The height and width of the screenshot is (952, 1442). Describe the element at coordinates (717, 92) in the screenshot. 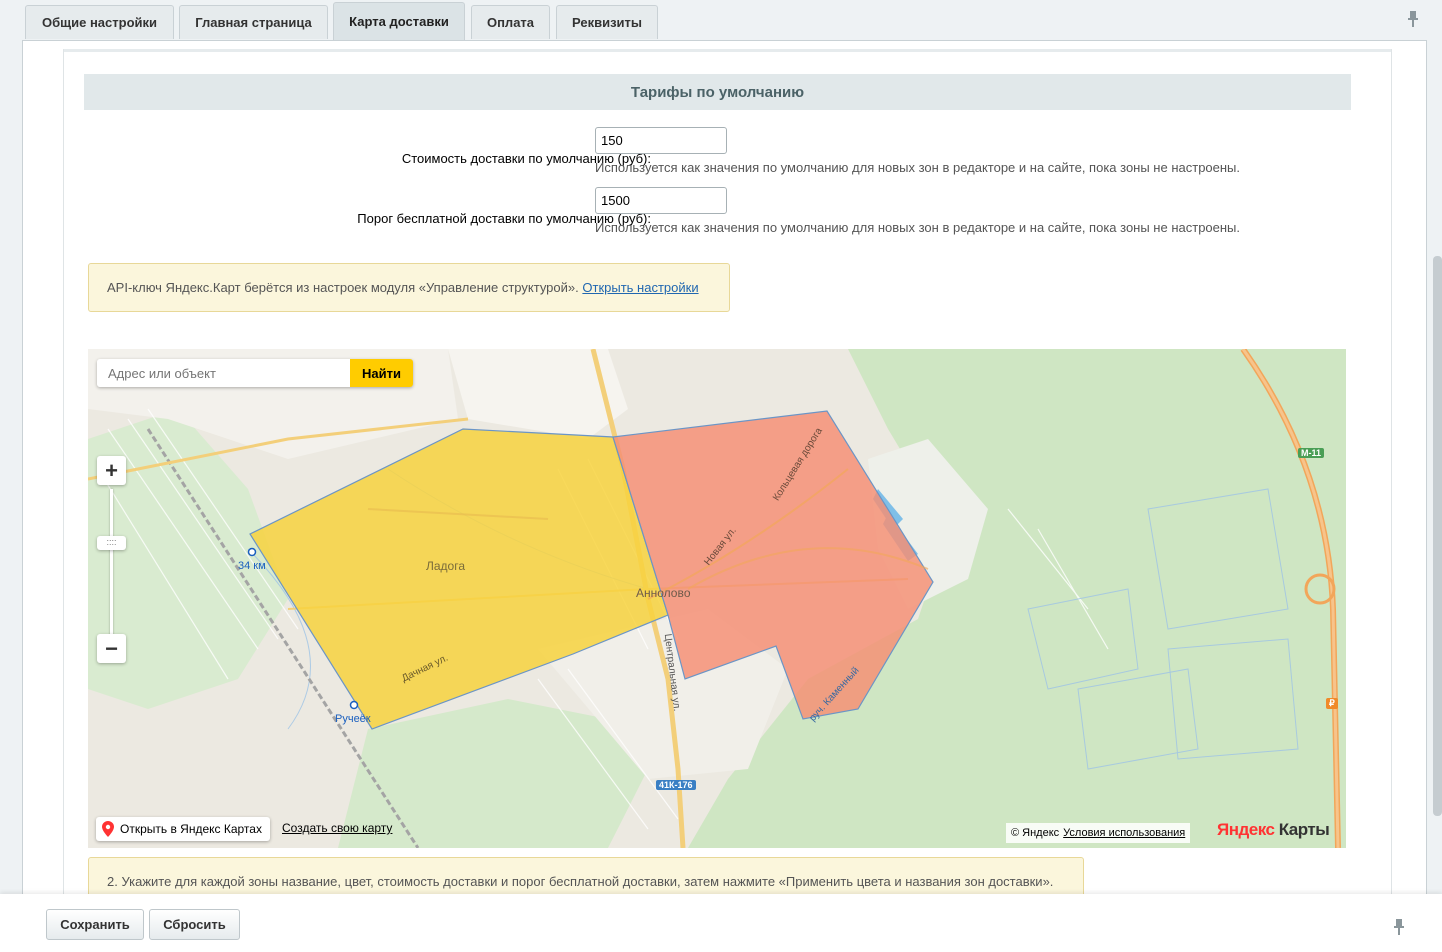

I see `section-title: Тарифы по умолчанию` at that location.